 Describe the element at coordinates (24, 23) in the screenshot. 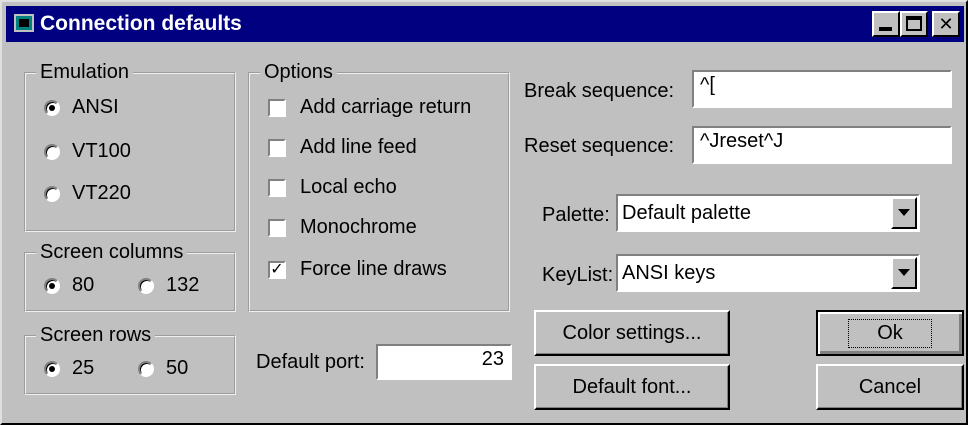

I see `app-icon` at that location.